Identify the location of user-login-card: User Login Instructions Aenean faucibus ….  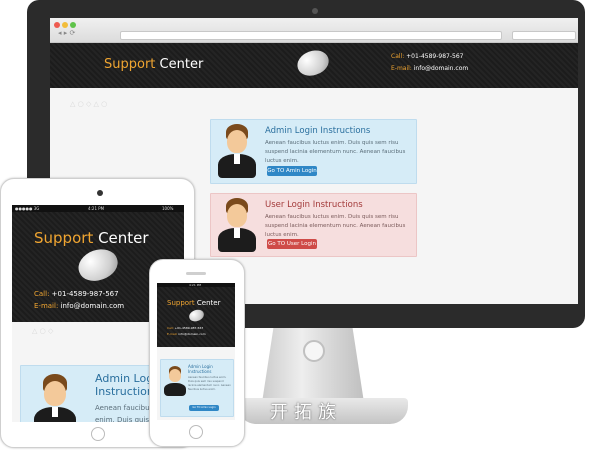
(313, 225).